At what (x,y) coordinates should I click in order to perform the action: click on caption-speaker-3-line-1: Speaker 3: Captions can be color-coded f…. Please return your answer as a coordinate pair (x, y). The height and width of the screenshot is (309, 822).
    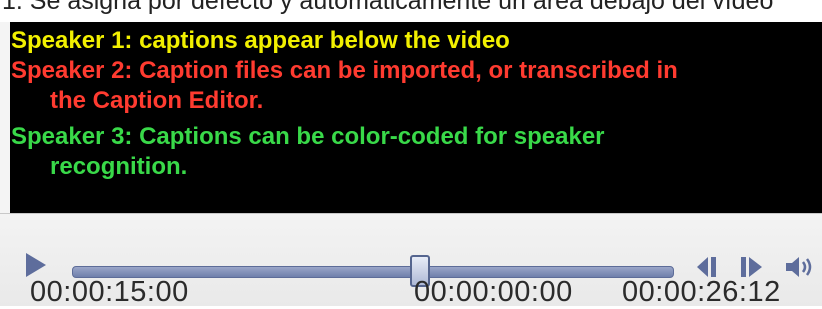
    Looking at the image, I should click on (308, 136).